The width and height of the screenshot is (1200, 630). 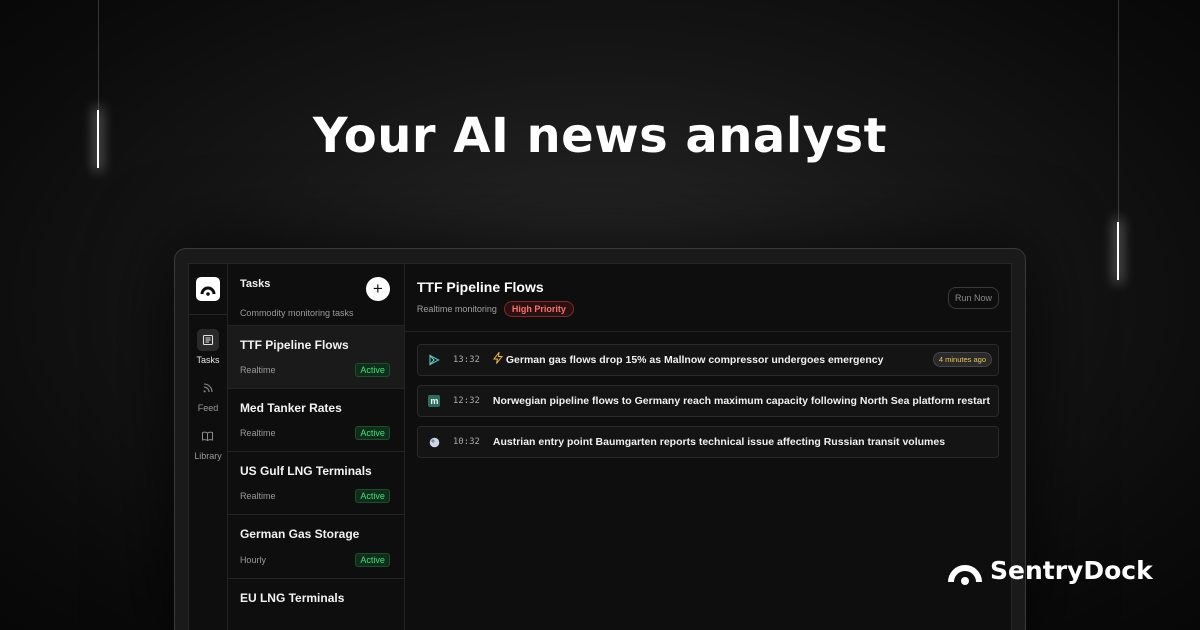 I want to click on task-item: US Gulf LNG Terminals Realtime Active, so click(x=315, y=484).